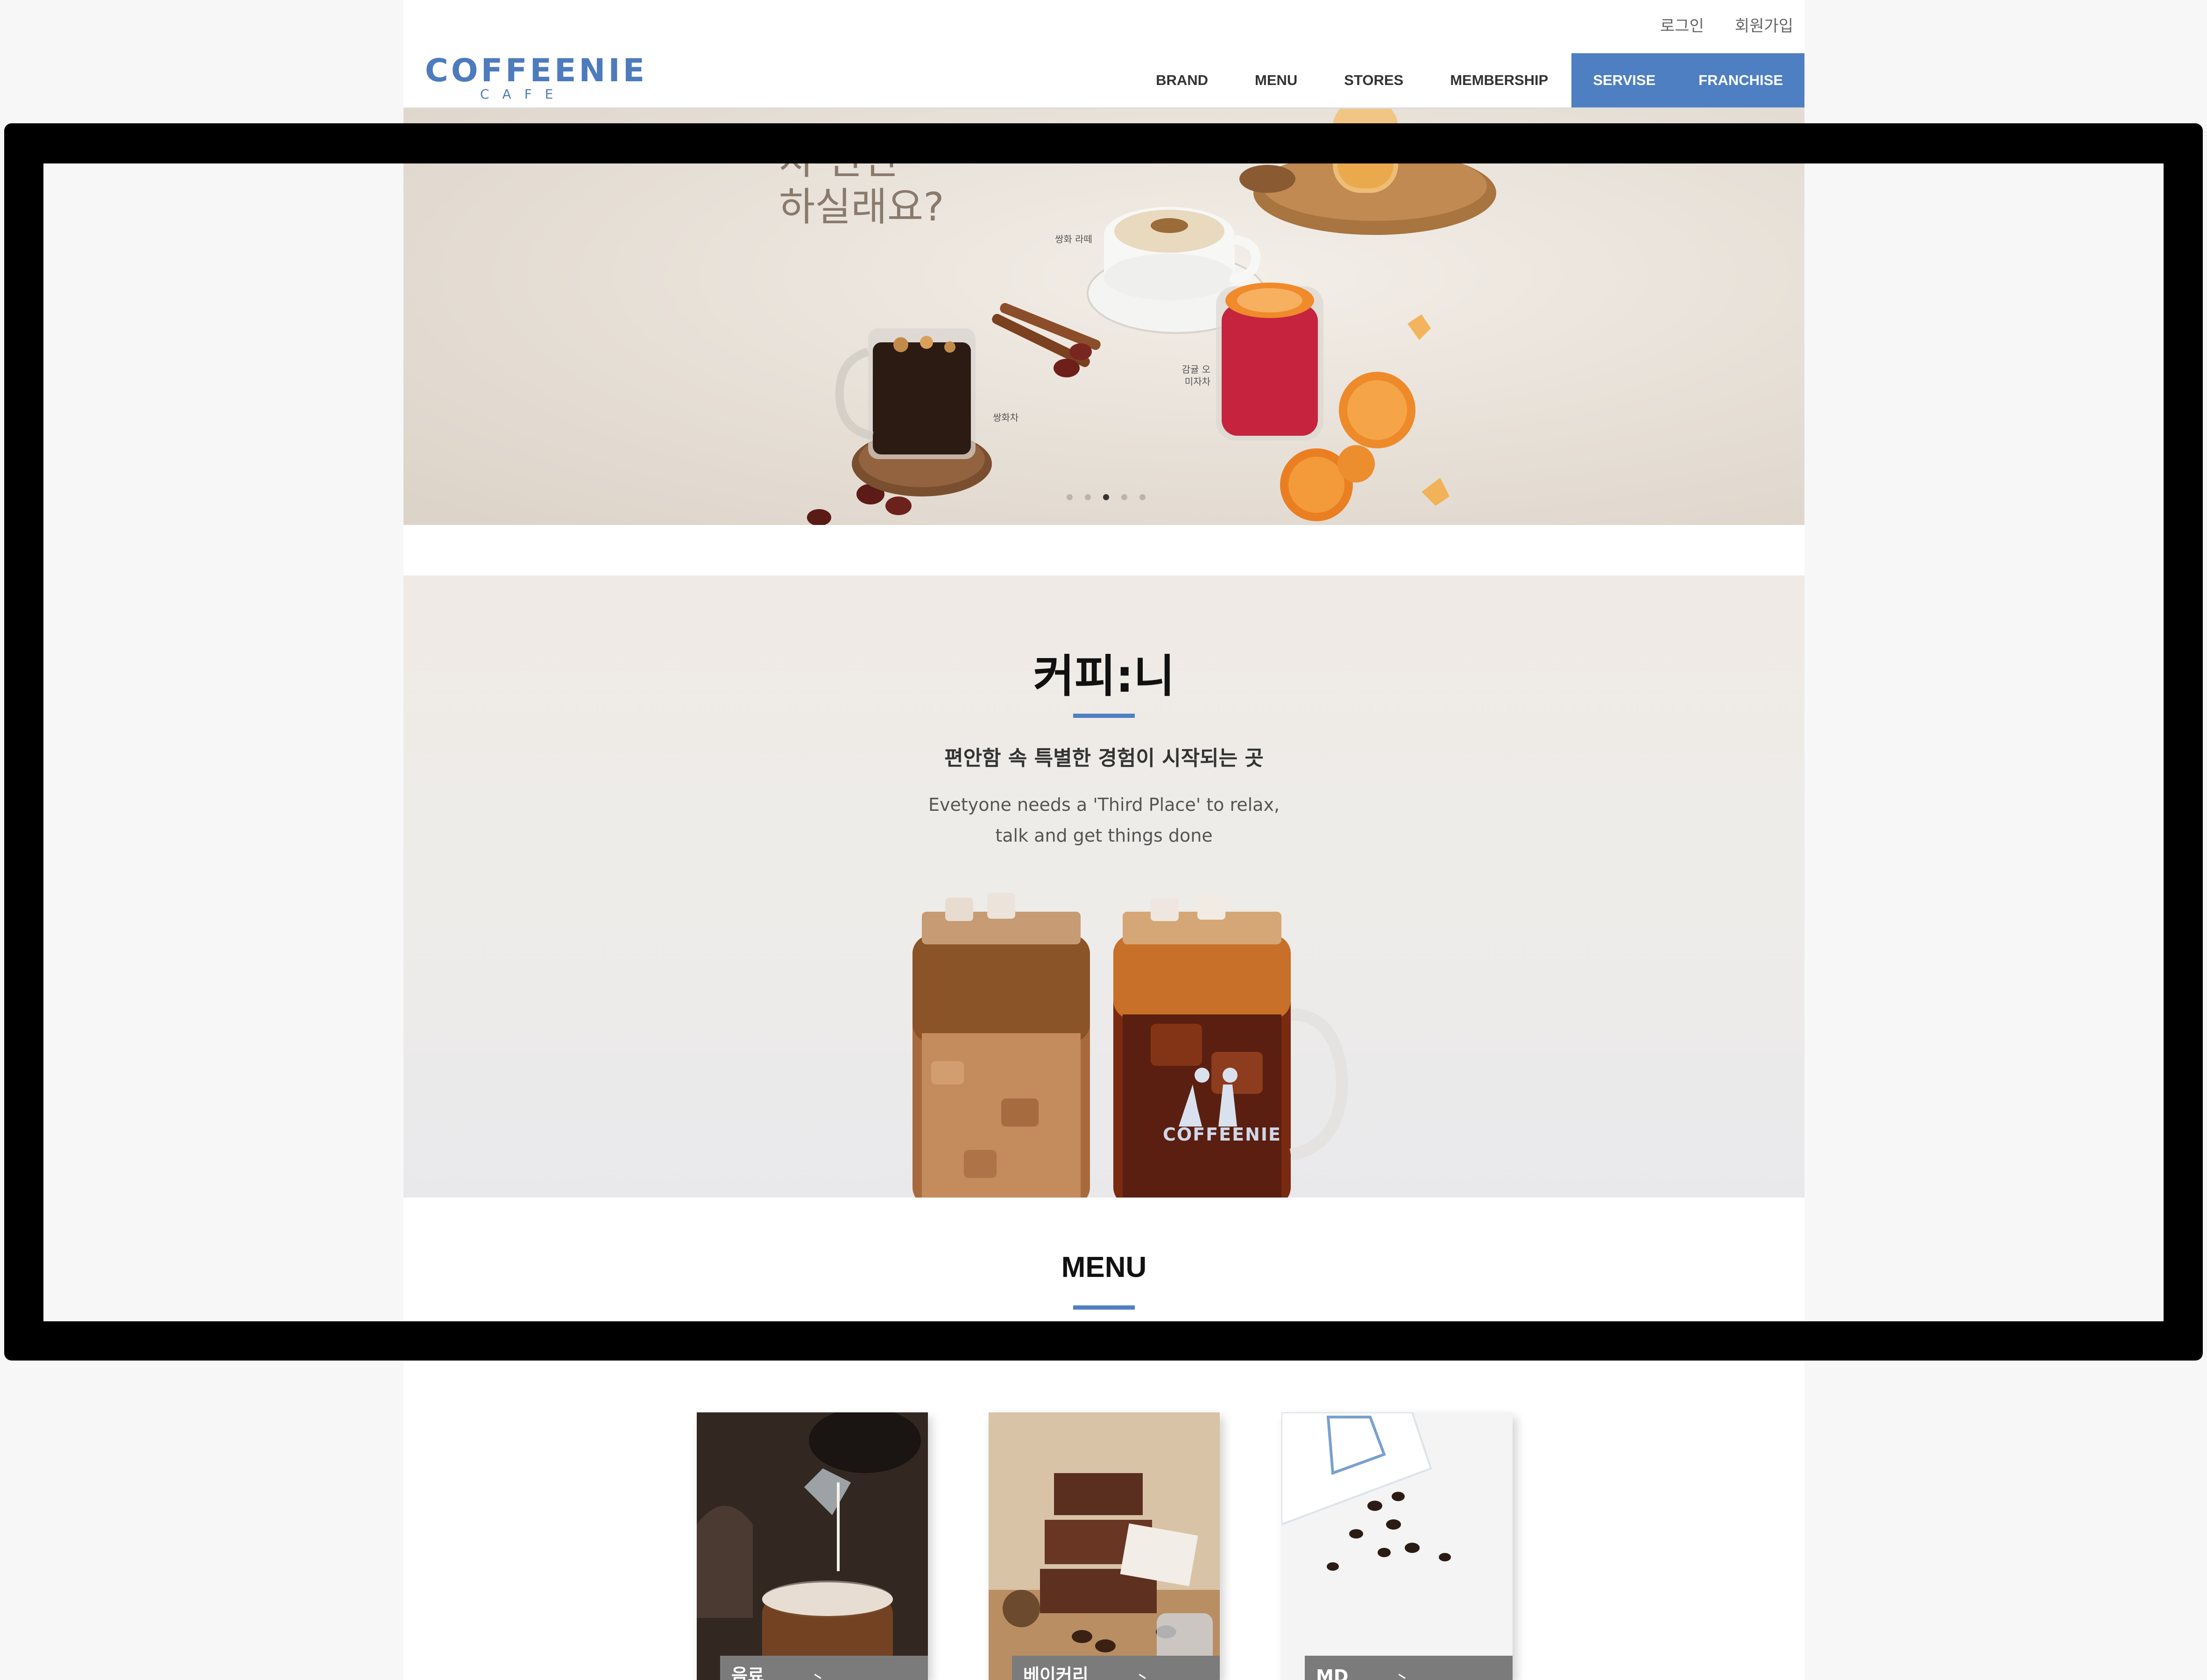 The image size is (2207, 1680). What do you see at coordinates (1332, 1673) in the screenshot?
I see `menu-card-md-text: MD` at bounding box center [1332, 1673].